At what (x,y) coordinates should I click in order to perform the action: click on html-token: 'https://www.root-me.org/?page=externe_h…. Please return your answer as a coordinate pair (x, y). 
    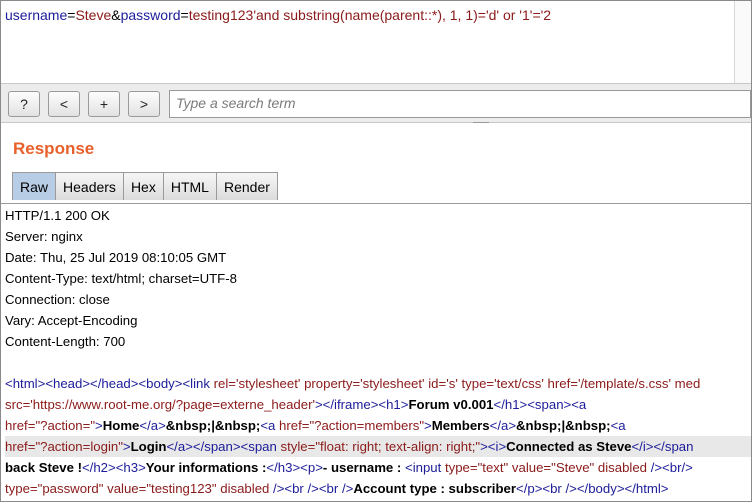
    Looking at the image, I should click on (172, 404).